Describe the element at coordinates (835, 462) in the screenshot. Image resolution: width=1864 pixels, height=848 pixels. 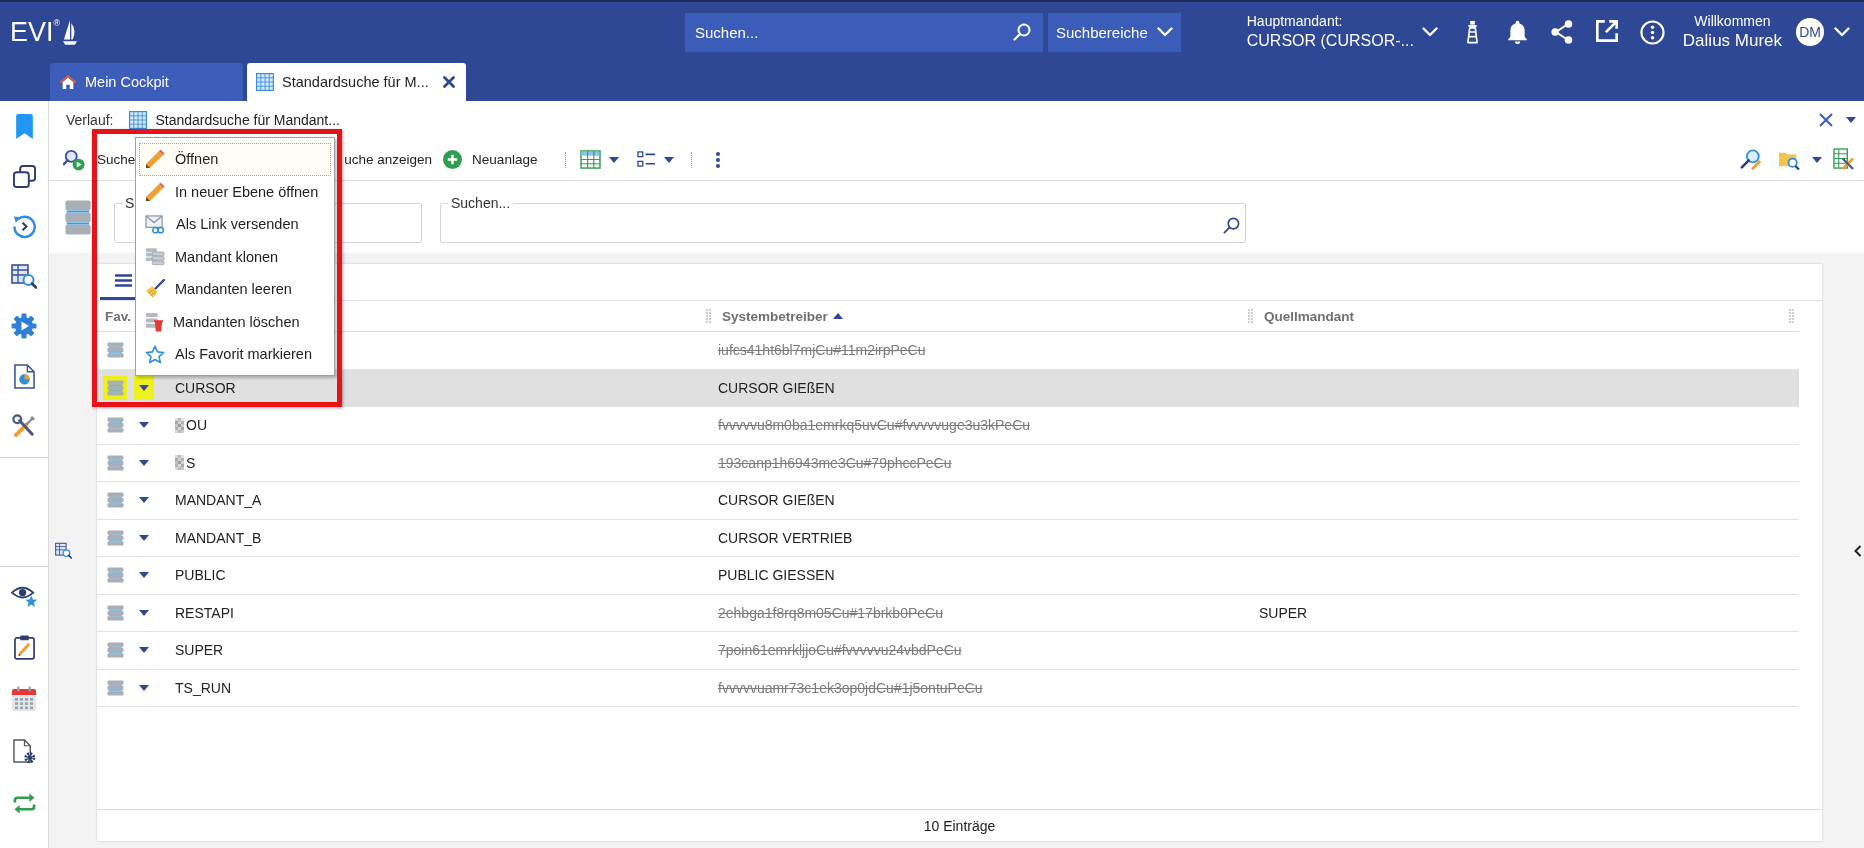
I see `table-cell: 193canp1h6943me3Cu#79phccPeCu` at that location.